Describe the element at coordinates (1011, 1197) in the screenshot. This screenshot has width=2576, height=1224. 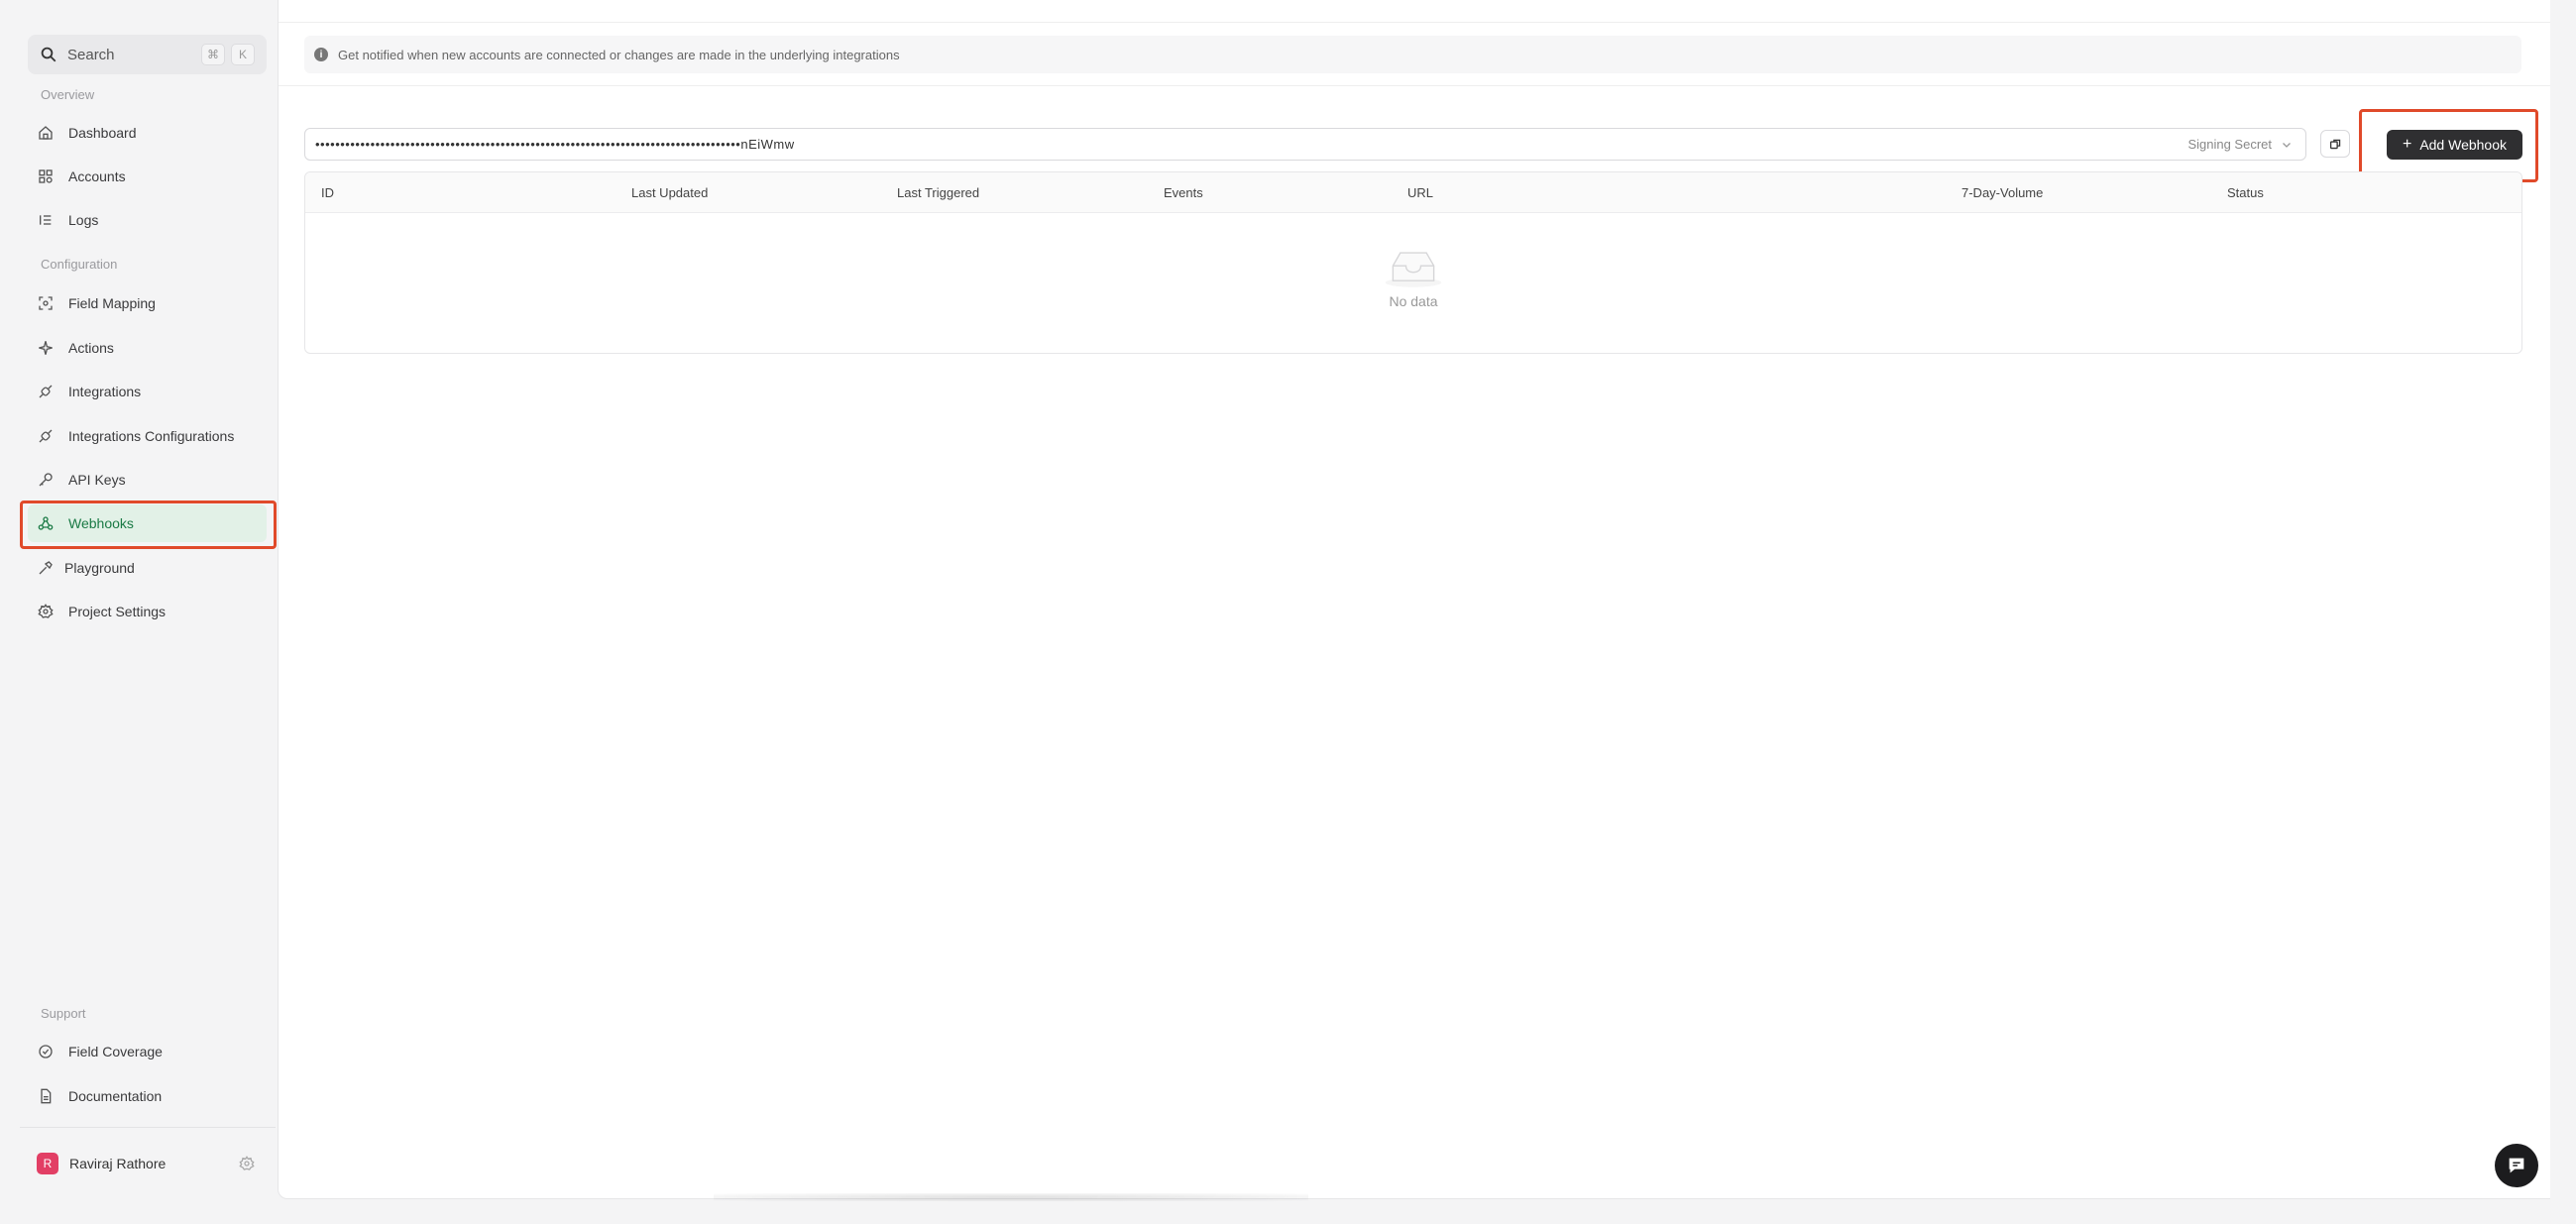
I see `bottom-shadow` at that location.